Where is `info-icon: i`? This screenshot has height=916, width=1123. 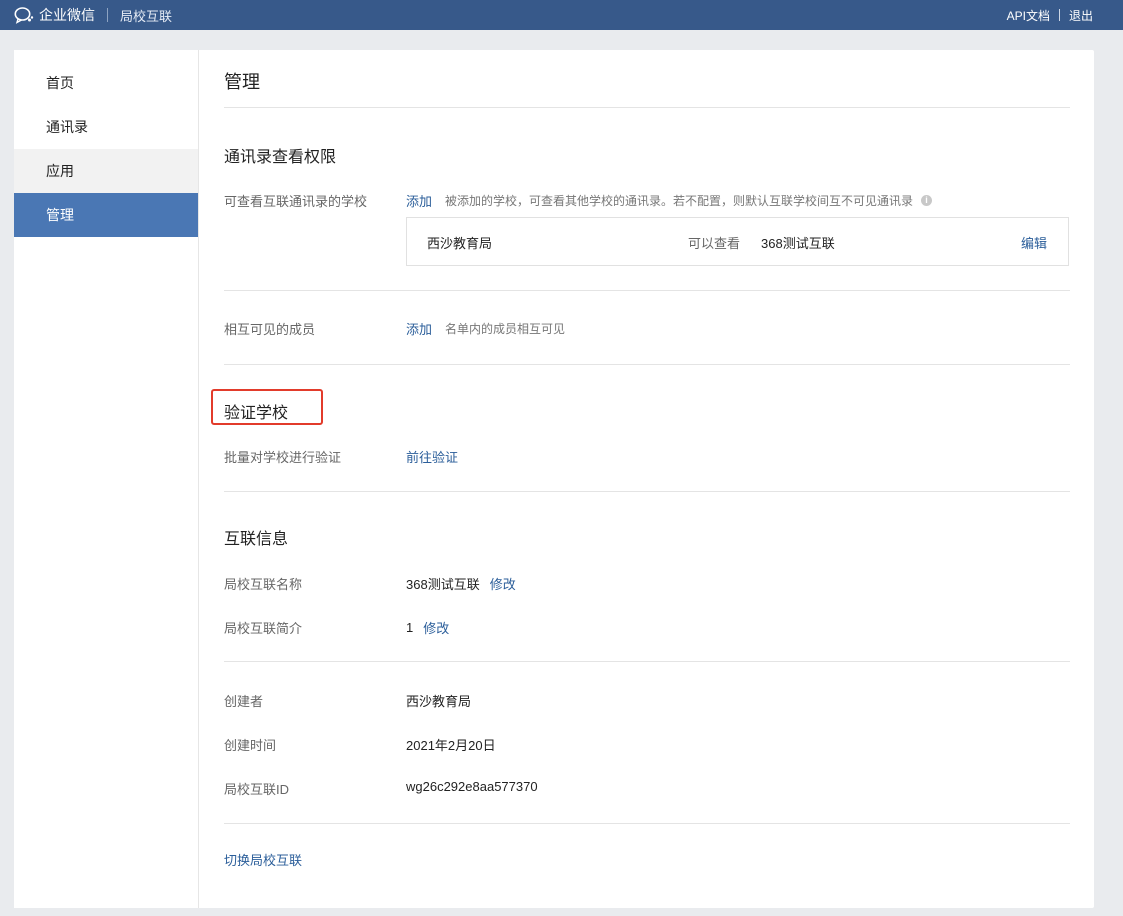
info-icon: i is located at coordinates (927, 200).